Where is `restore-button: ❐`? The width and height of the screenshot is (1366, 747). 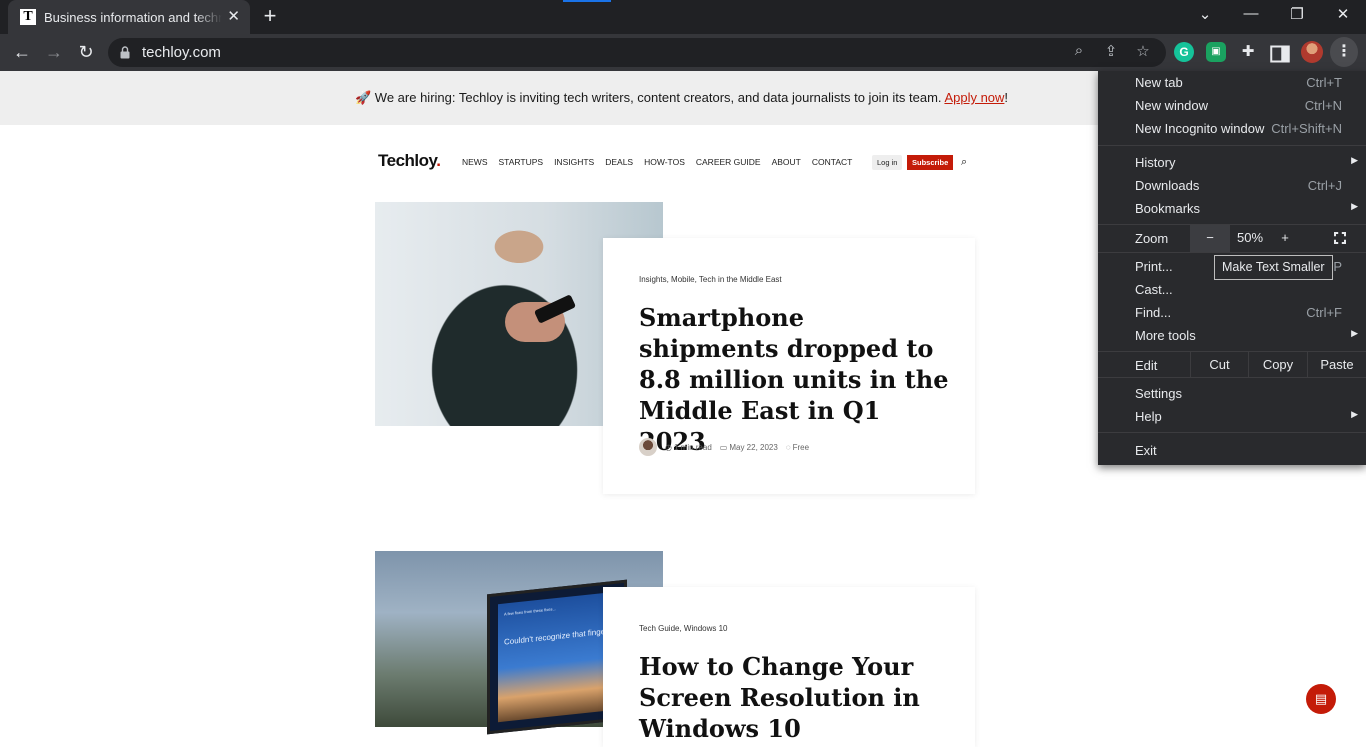
restore-button: ❐ is located at coordinates (1297, 14).